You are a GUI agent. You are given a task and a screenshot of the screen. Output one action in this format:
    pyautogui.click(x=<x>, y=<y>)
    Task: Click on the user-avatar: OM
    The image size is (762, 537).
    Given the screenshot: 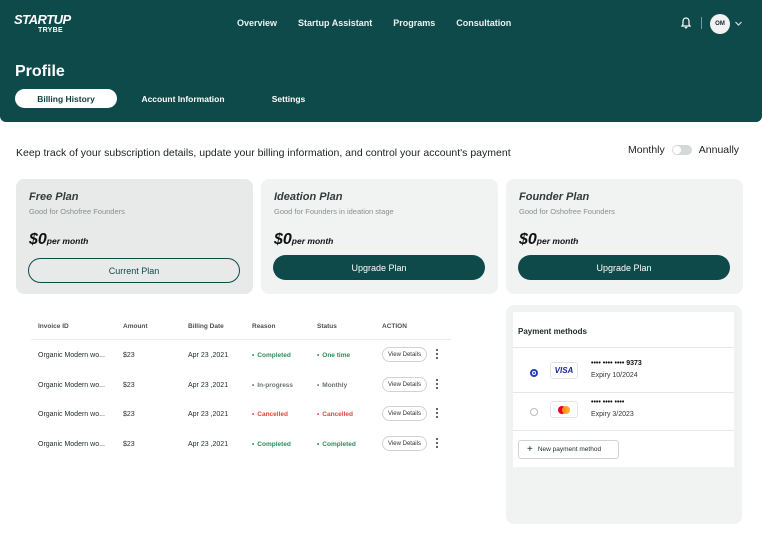 What is the action you would take?
    pyautogui.click(x=720, y=24)
    